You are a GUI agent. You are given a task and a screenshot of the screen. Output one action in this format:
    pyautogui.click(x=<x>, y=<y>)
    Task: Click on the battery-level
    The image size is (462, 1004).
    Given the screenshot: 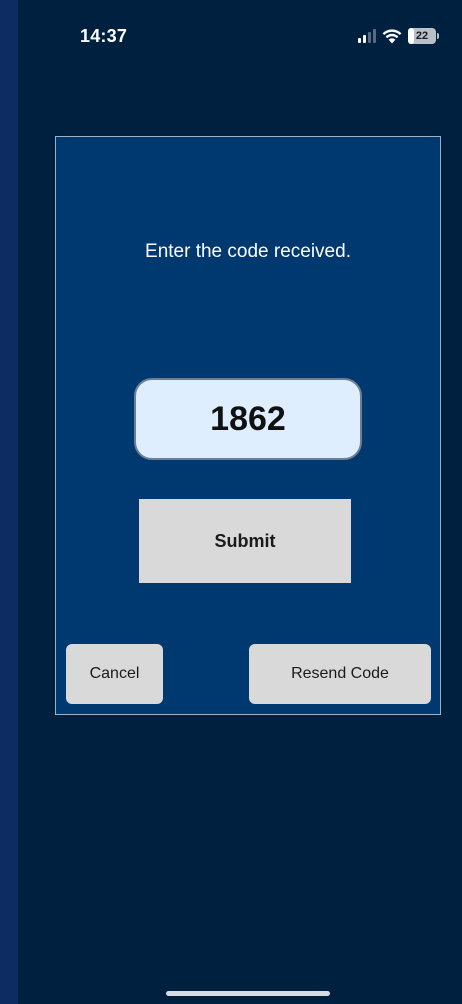 What is the action you would take?
    pyautogui.click(x=411, y=36)
    